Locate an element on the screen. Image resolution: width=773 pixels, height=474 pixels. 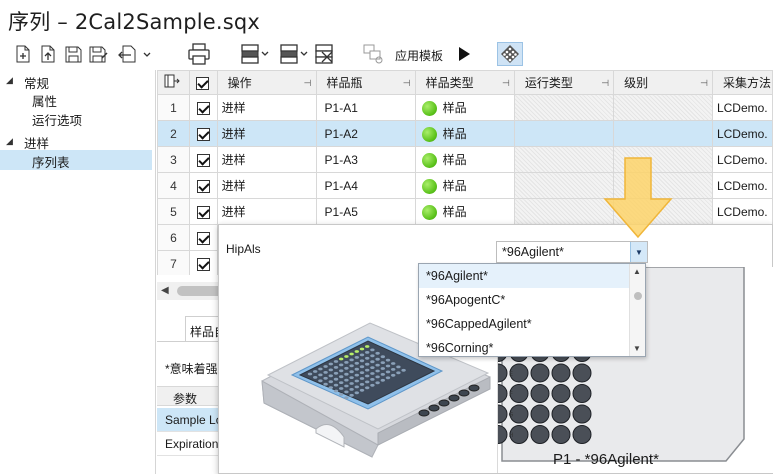
column-header-acq-method: 采集方法 is located at coordinates (742, 82).